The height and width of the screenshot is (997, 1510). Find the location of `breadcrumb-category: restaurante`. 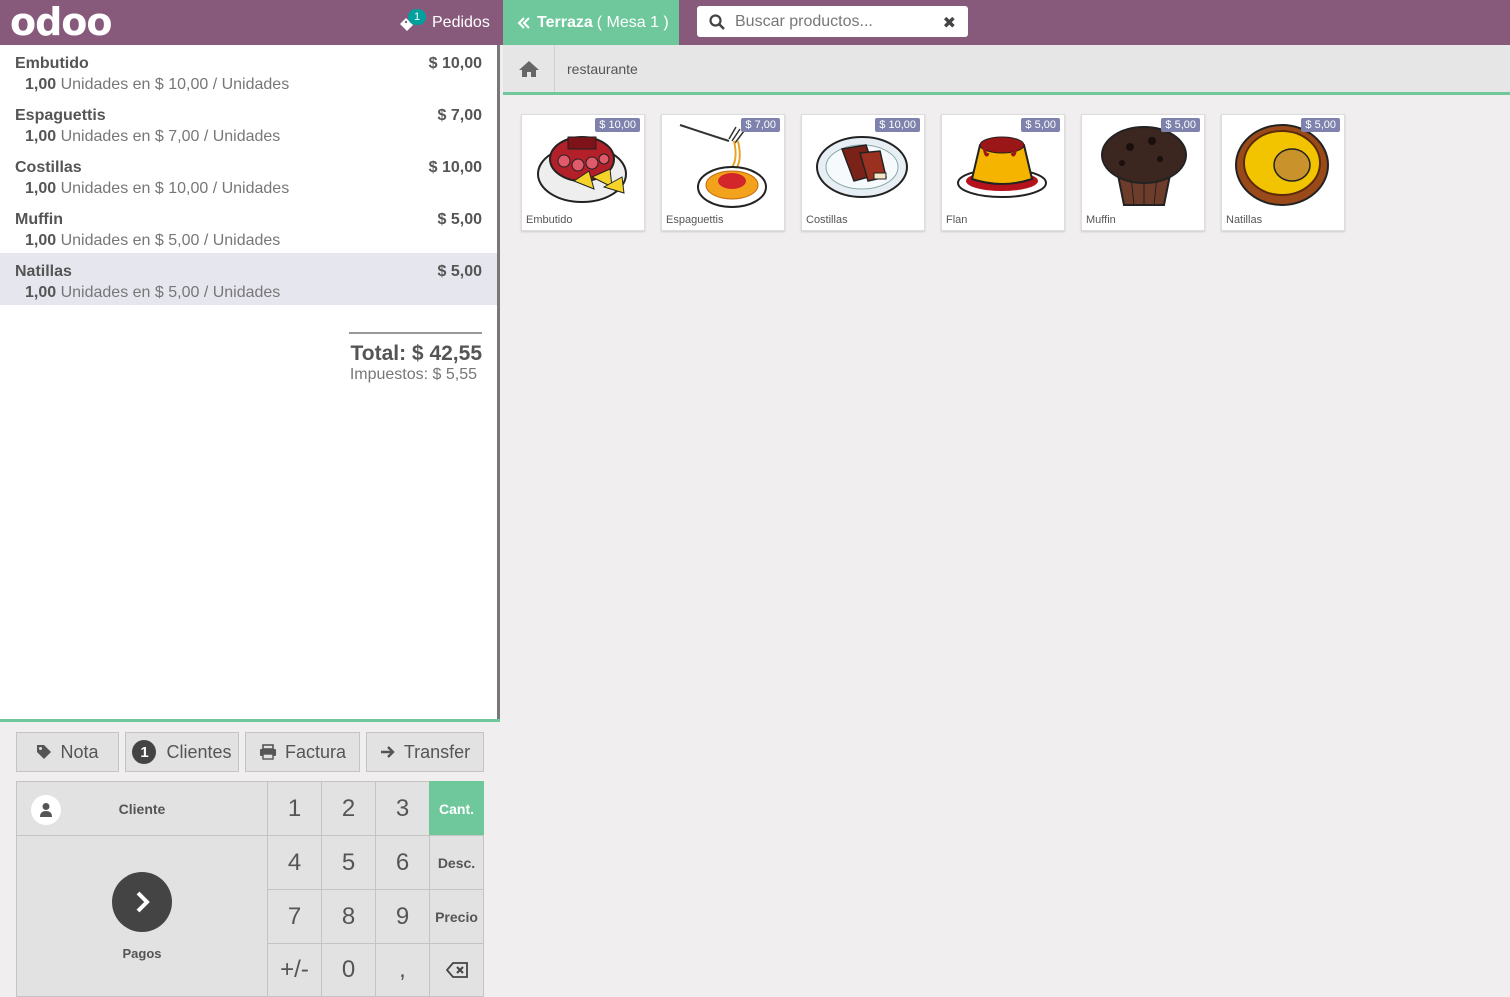

breadcrumb-category: restaurante is located at coordinates (602, 69).